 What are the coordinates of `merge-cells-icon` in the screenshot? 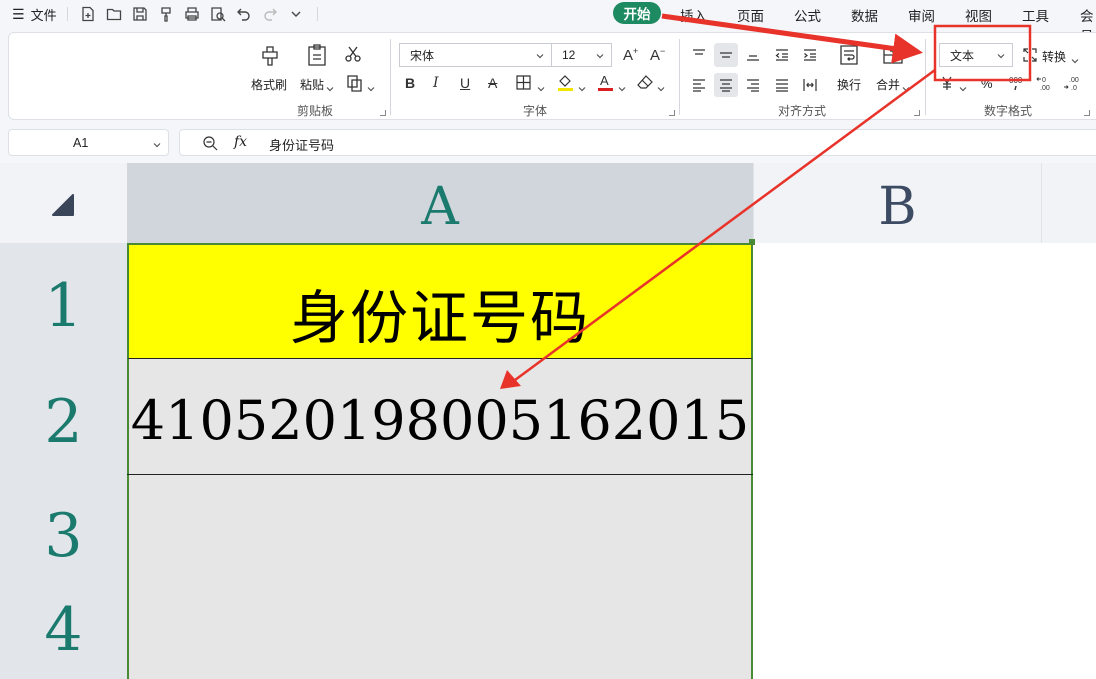 It's located at (893, 56).